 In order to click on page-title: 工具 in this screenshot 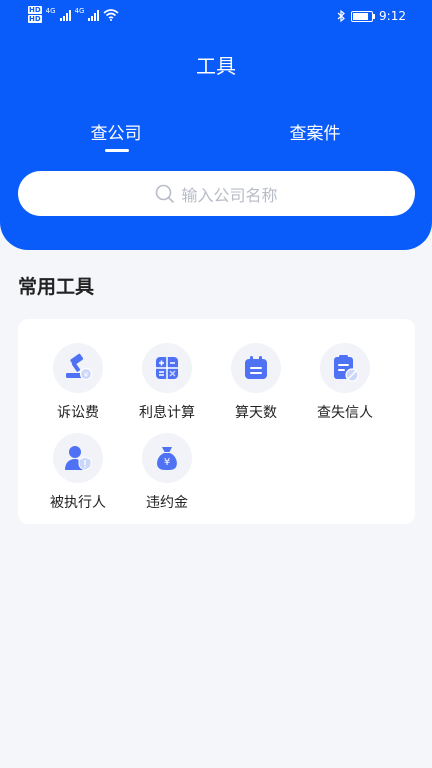, I will do `click(216, 66)`.